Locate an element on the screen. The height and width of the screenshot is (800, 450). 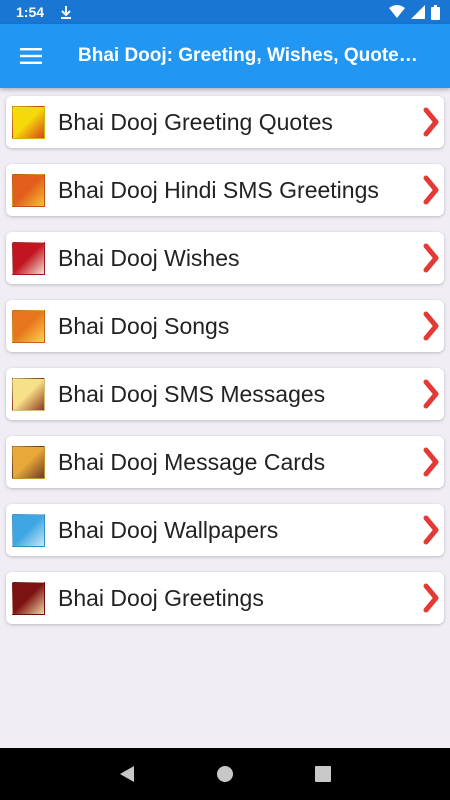
status-time: 1:54 is located at coordinates (30, 12).